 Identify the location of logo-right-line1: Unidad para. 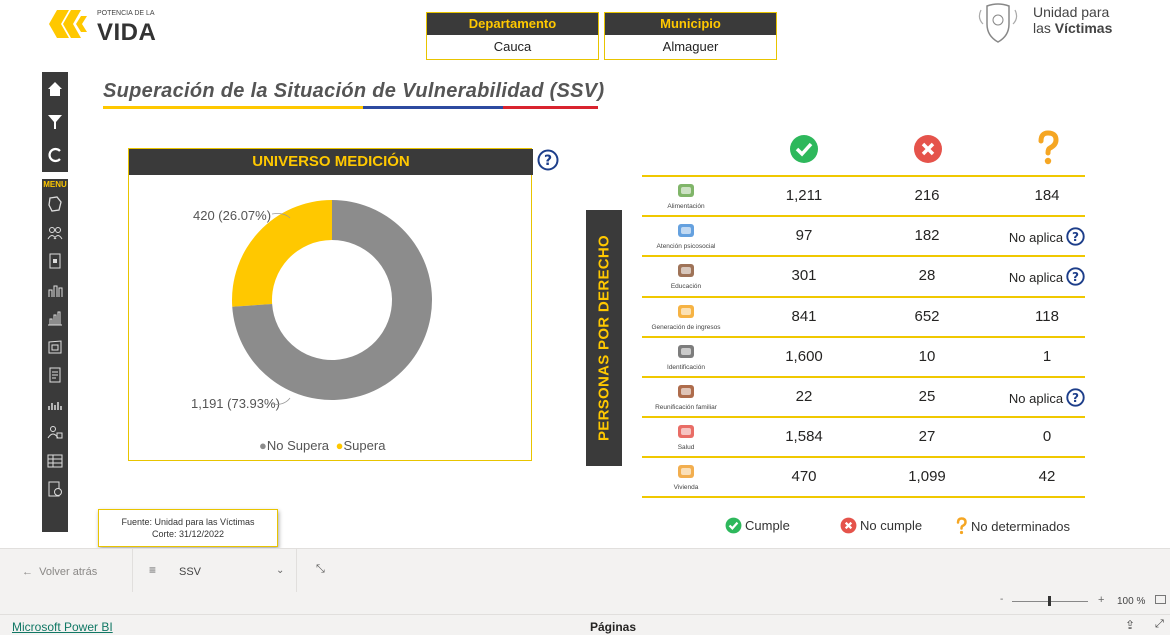
(1071, 12).